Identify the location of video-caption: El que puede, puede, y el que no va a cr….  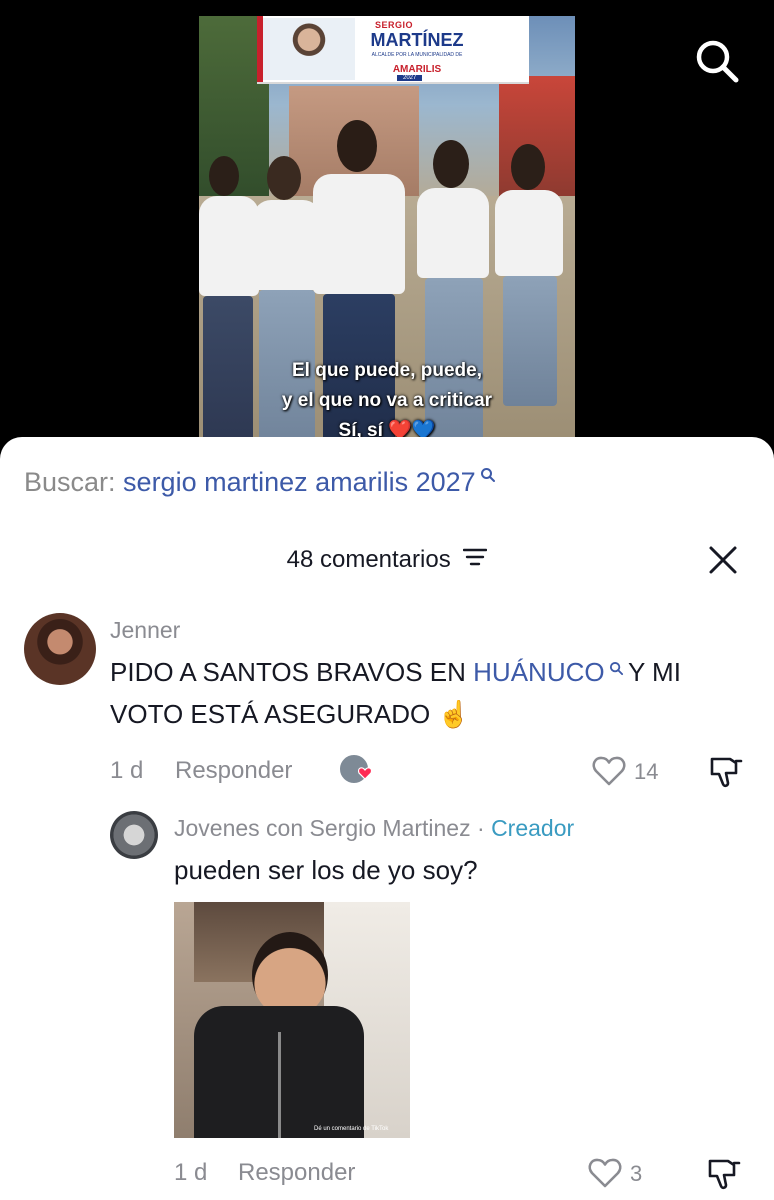
(387, 401).